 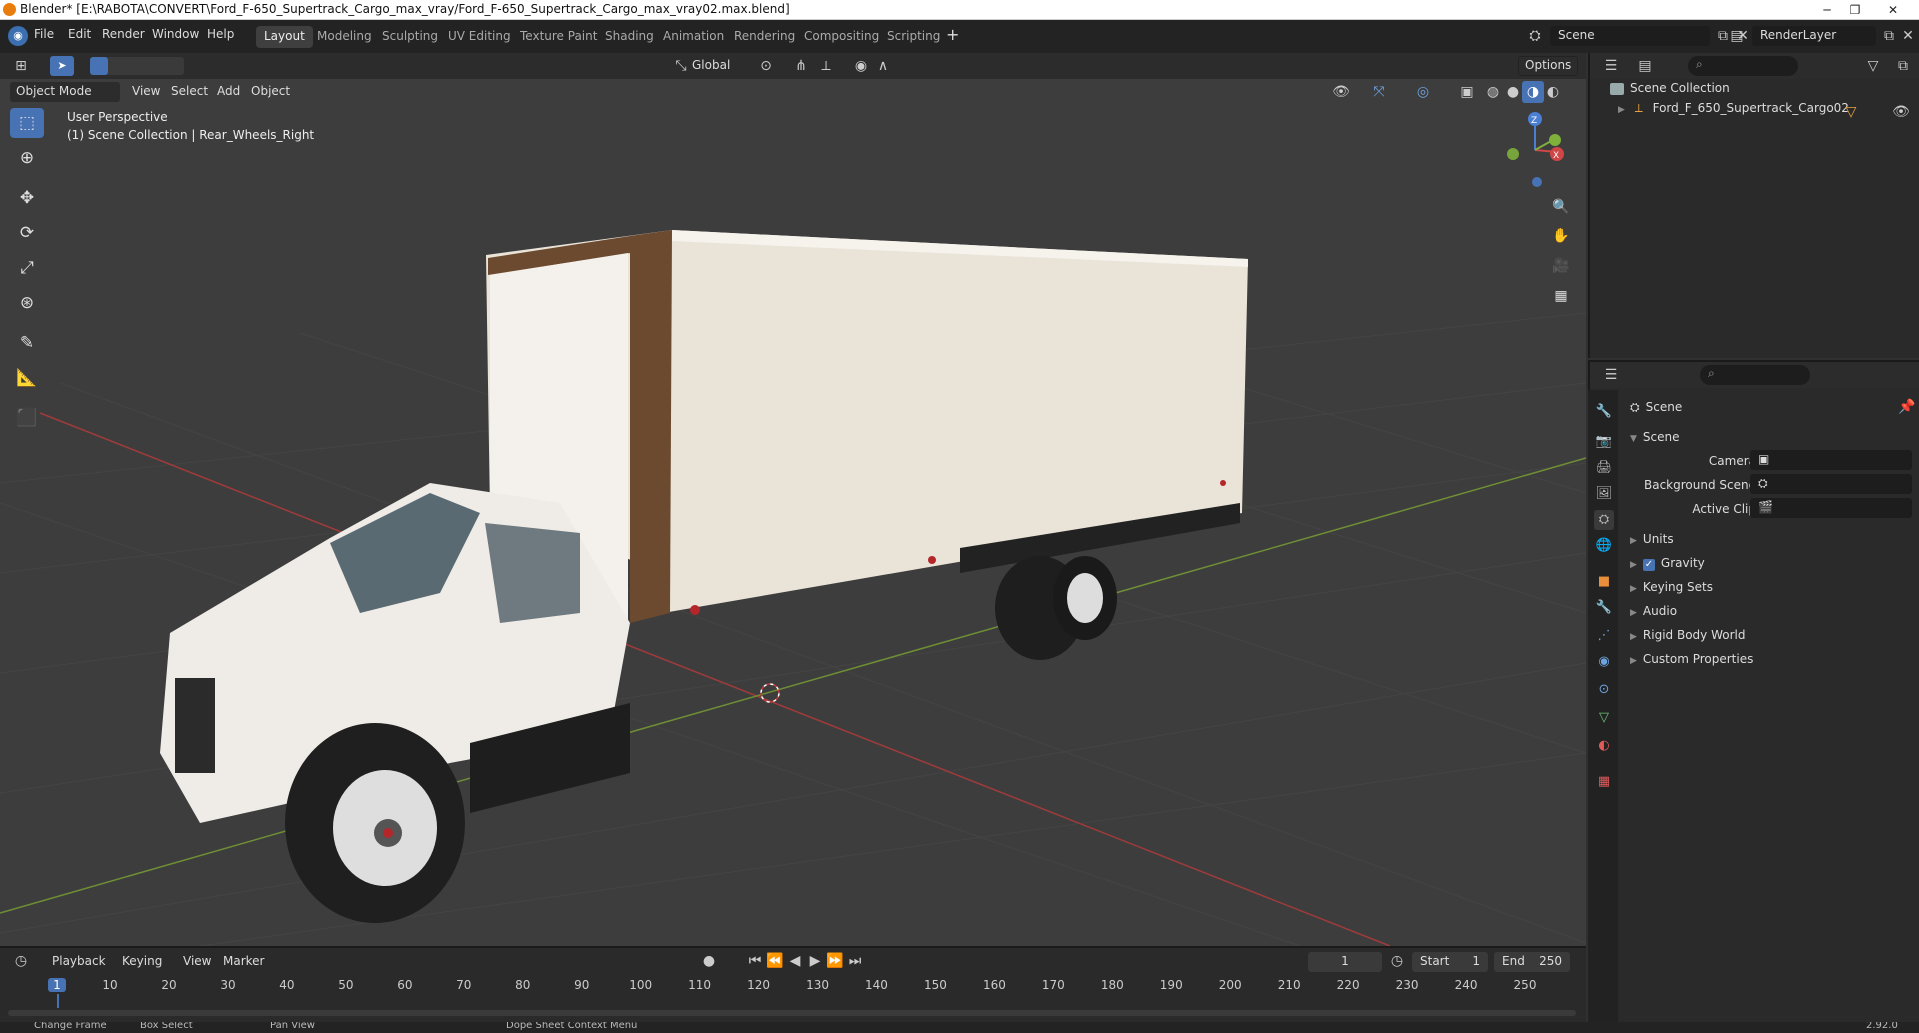 What do you see at coordinates (1611, 66) in the screenshot?
I see `outliner-editor-icon: ☰` at bounding box center [1611, 66].